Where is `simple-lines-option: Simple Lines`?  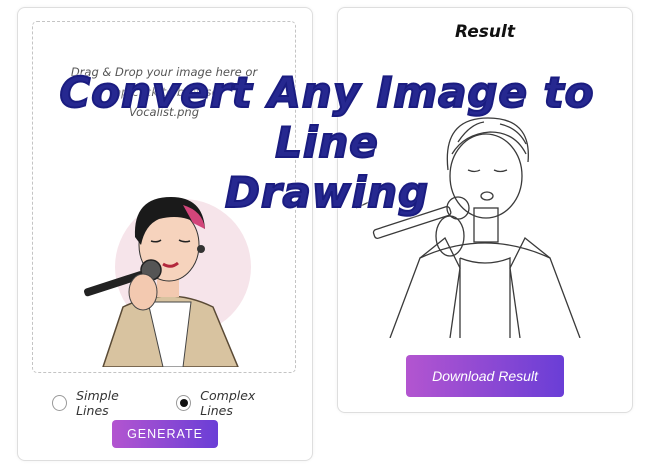 simple-lines-option: Simple Lines is located at coordinates (101, 403).